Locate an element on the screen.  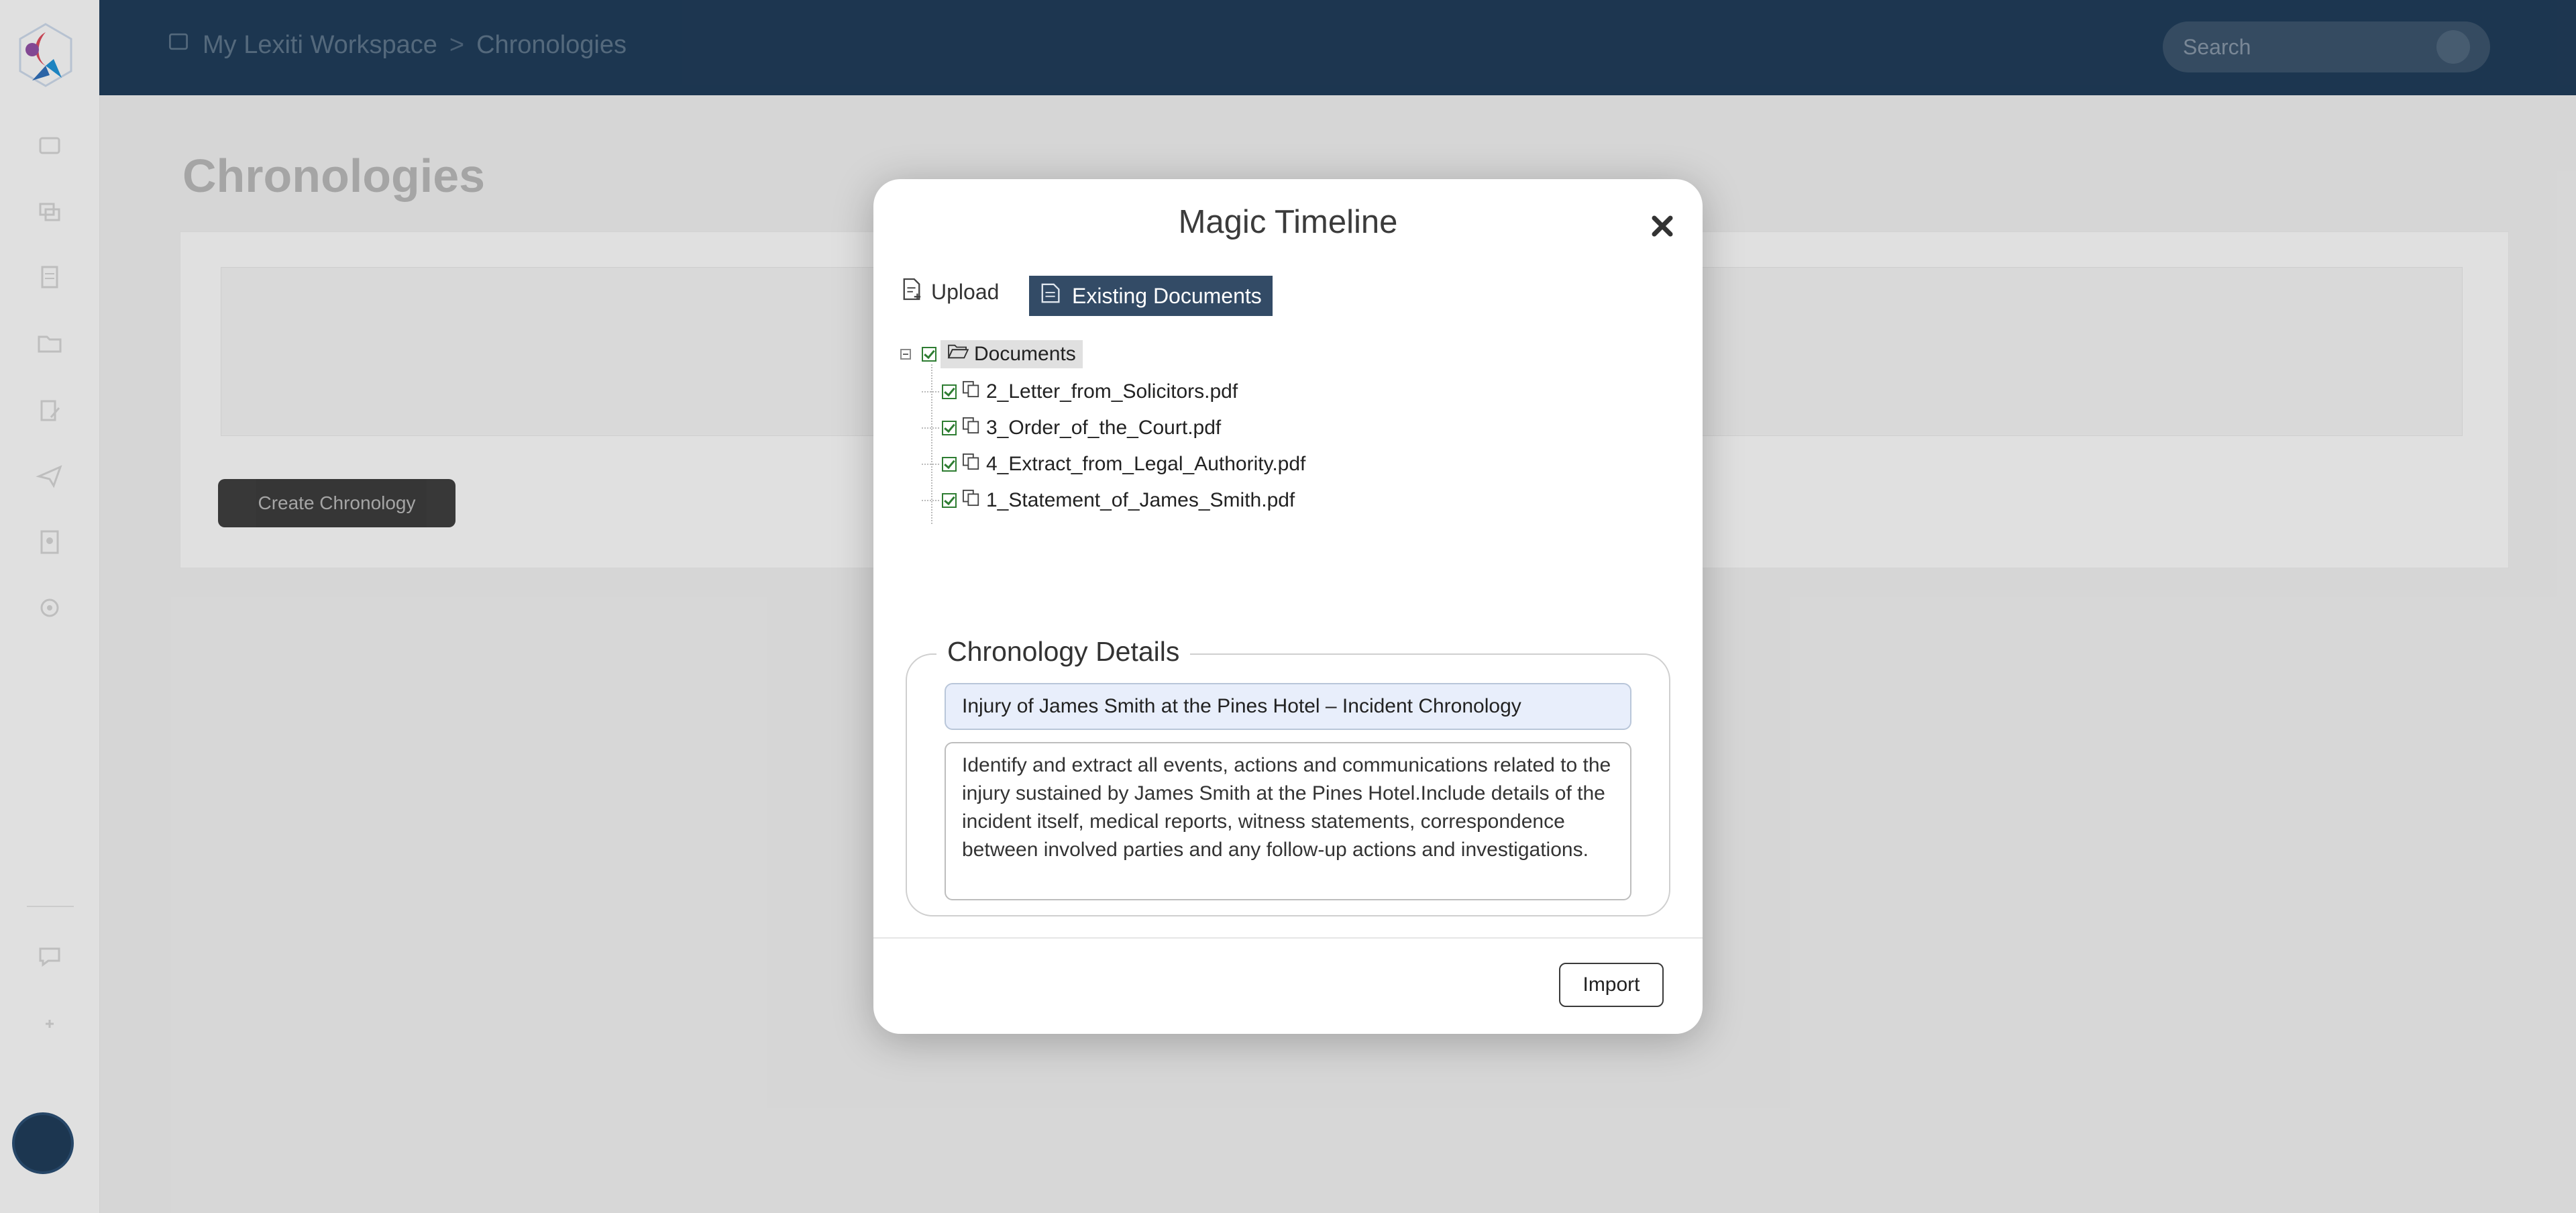
tree-item-label: 2_Letter_from_Solicitors.pdf is located at coordinates (1112, 391).